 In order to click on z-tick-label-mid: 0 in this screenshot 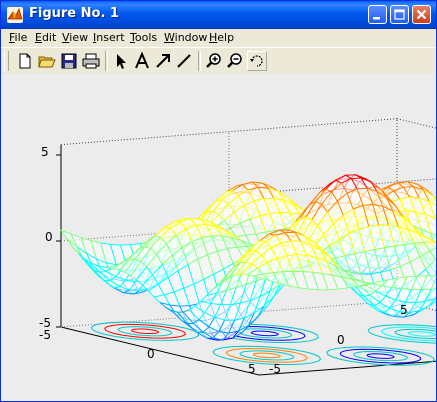, I will do `click(49, 237)`.